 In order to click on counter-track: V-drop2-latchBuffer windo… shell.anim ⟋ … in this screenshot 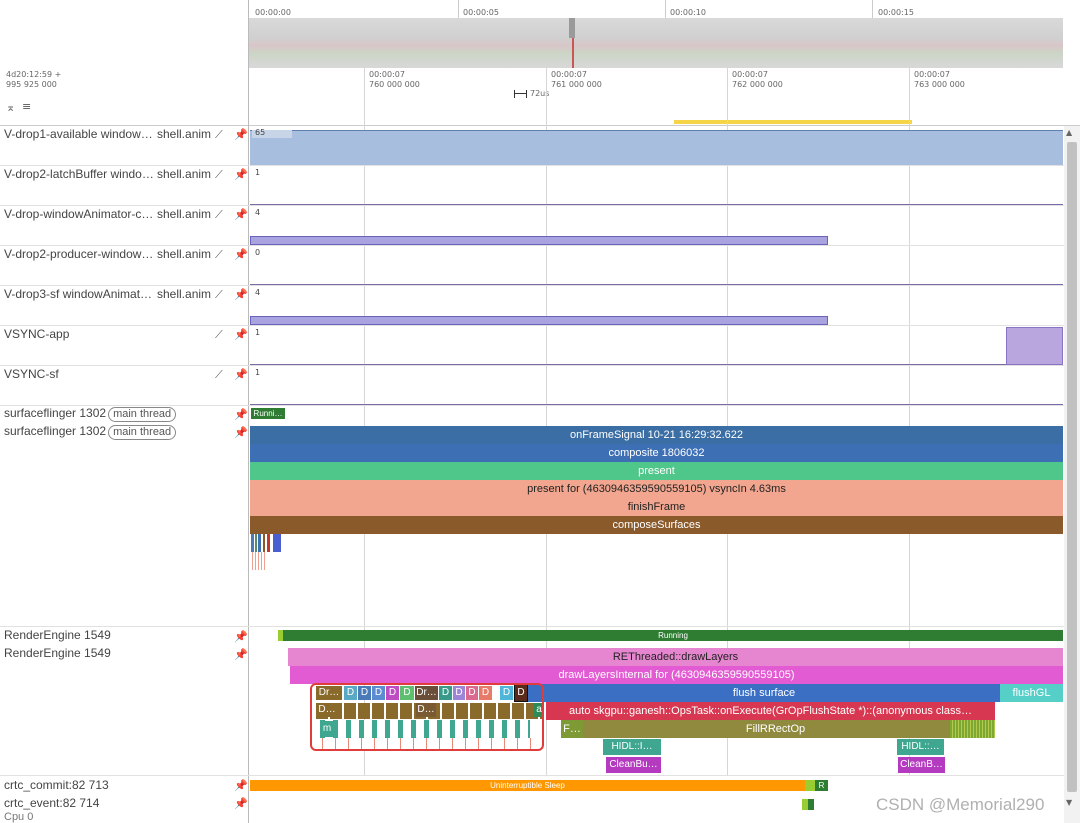, I will do `click(532, 186)`.